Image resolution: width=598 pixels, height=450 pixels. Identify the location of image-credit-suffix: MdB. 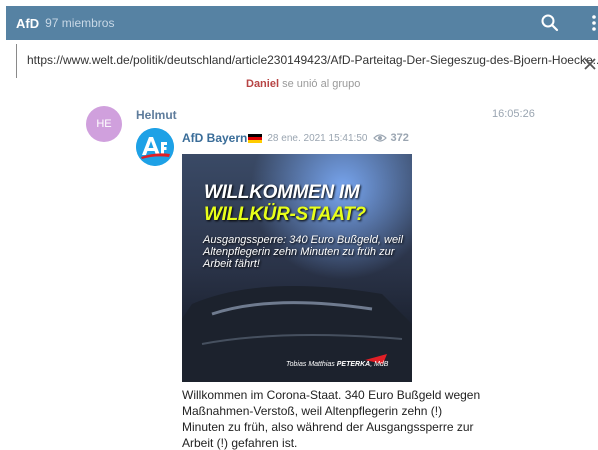
(381, 364).